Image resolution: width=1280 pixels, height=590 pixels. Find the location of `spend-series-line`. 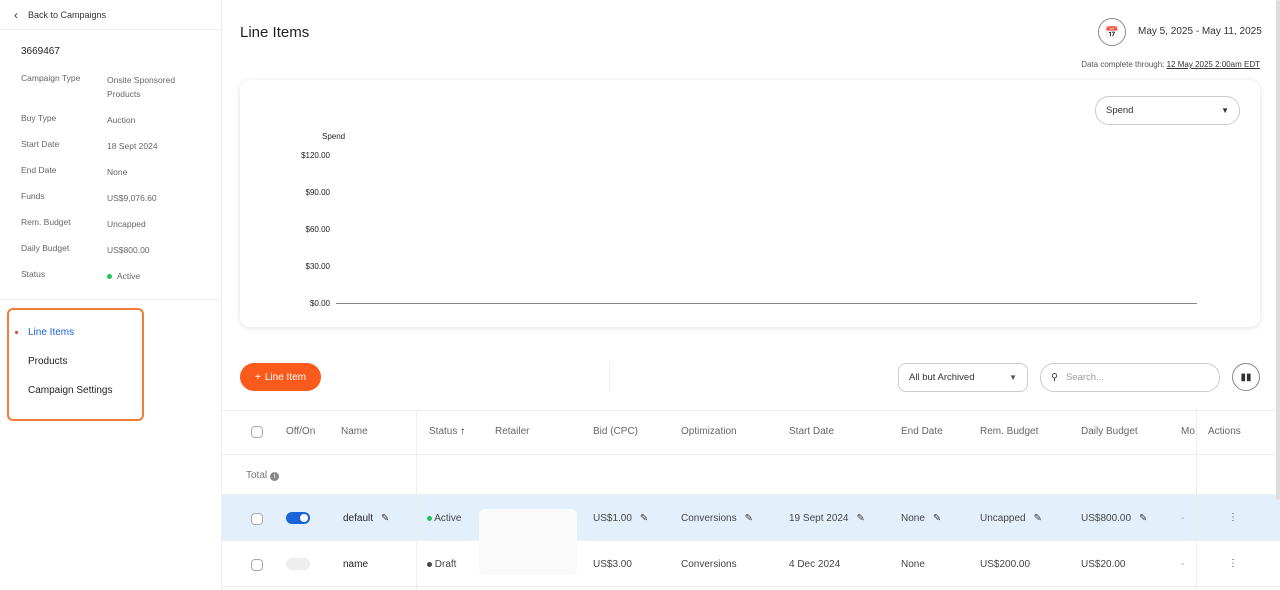

spend-series-line is located at coordinates (766, 303).